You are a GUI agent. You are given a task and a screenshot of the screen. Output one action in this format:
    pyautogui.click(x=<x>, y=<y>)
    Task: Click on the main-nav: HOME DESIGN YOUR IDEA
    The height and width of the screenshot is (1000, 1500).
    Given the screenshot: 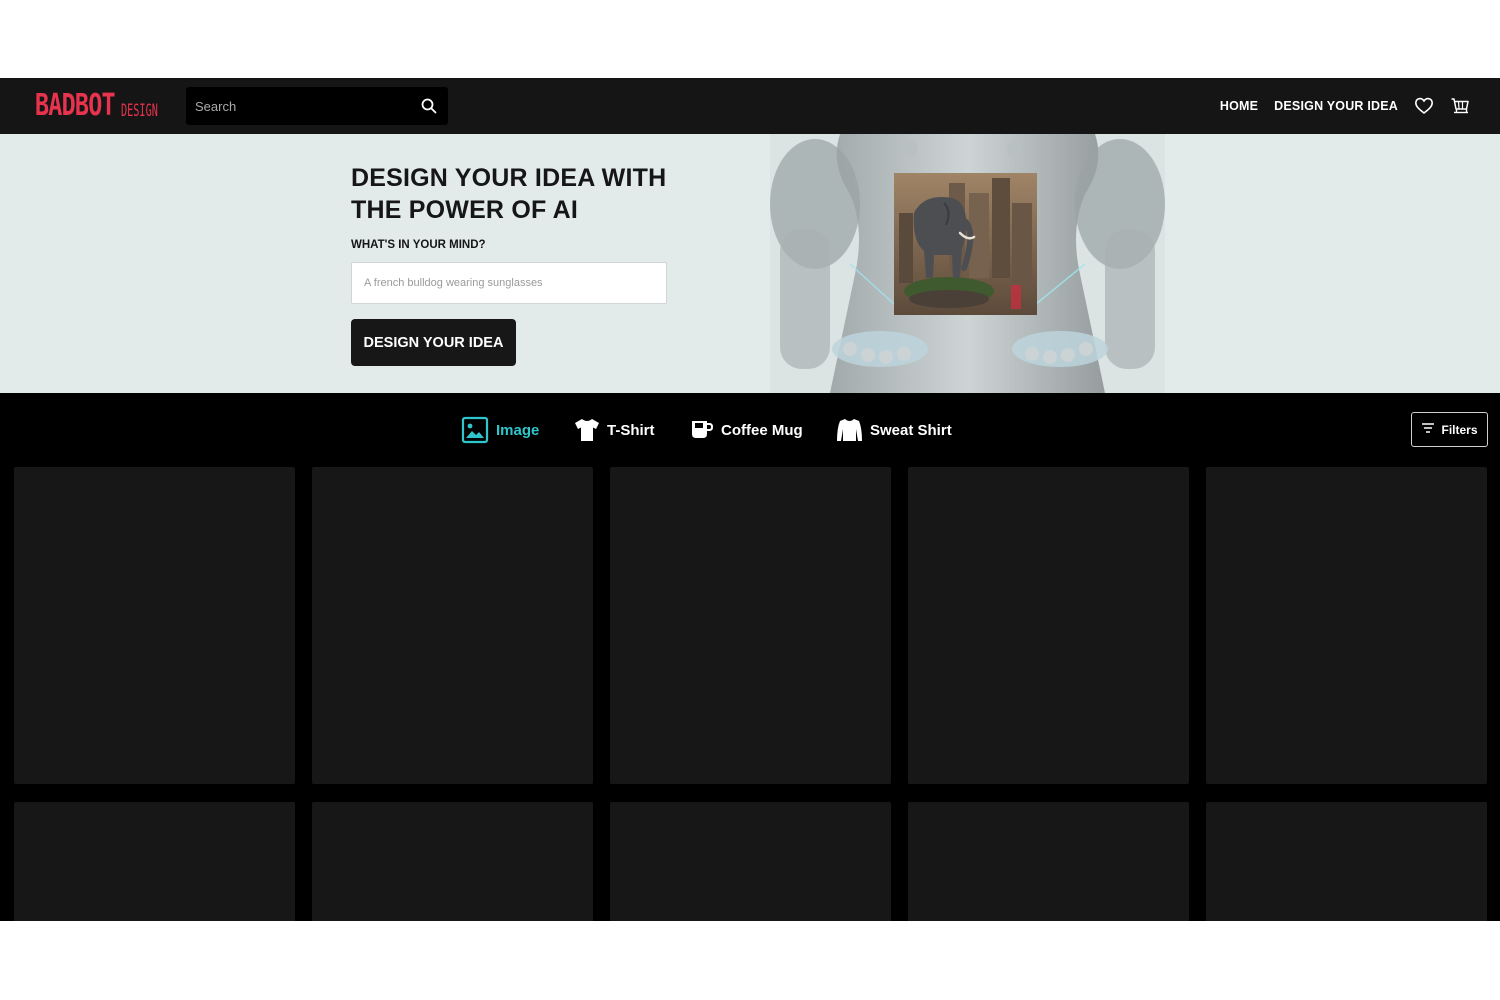 What is the action you would take?
    pyautogui.click(x=1345, y=106)
    